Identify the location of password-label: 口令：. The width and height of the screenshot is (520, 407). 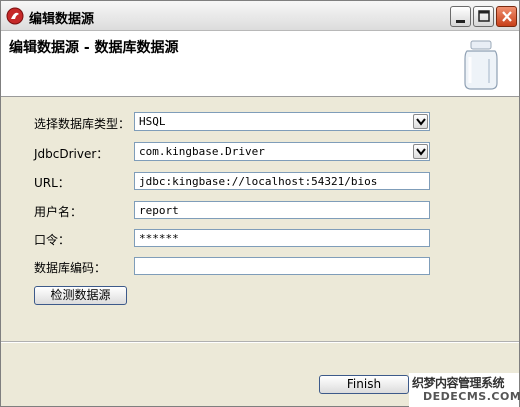
(52, 240).